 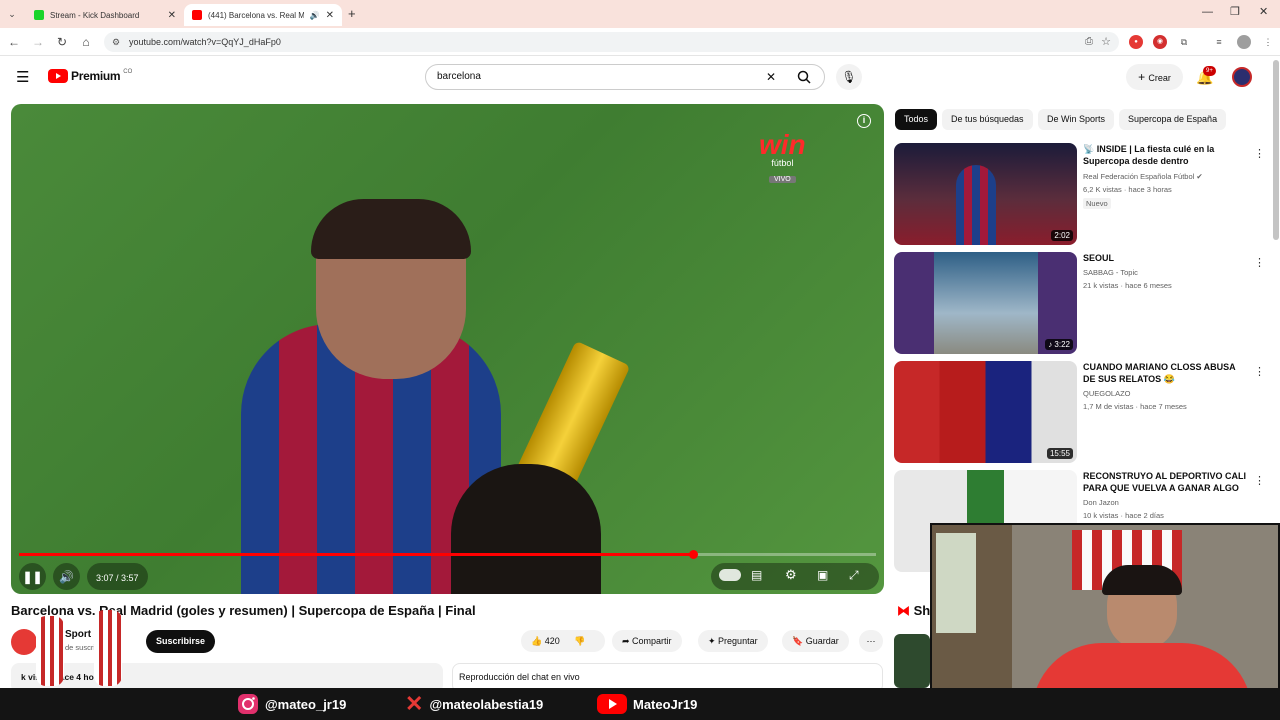 I want to click on subtitles-icon: ▤, so click(x=756, y=575).